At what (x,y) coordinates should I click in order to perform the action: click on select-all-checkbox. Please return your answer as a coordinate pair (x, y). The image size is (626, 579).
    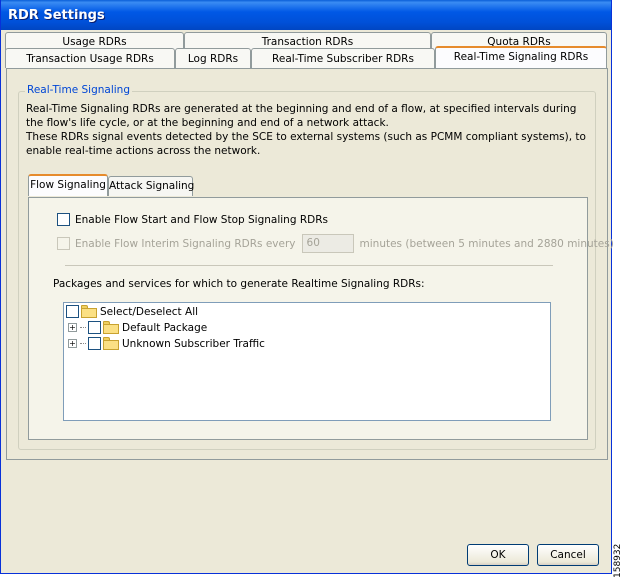
    Looking at the image, I should click on (72, 311).